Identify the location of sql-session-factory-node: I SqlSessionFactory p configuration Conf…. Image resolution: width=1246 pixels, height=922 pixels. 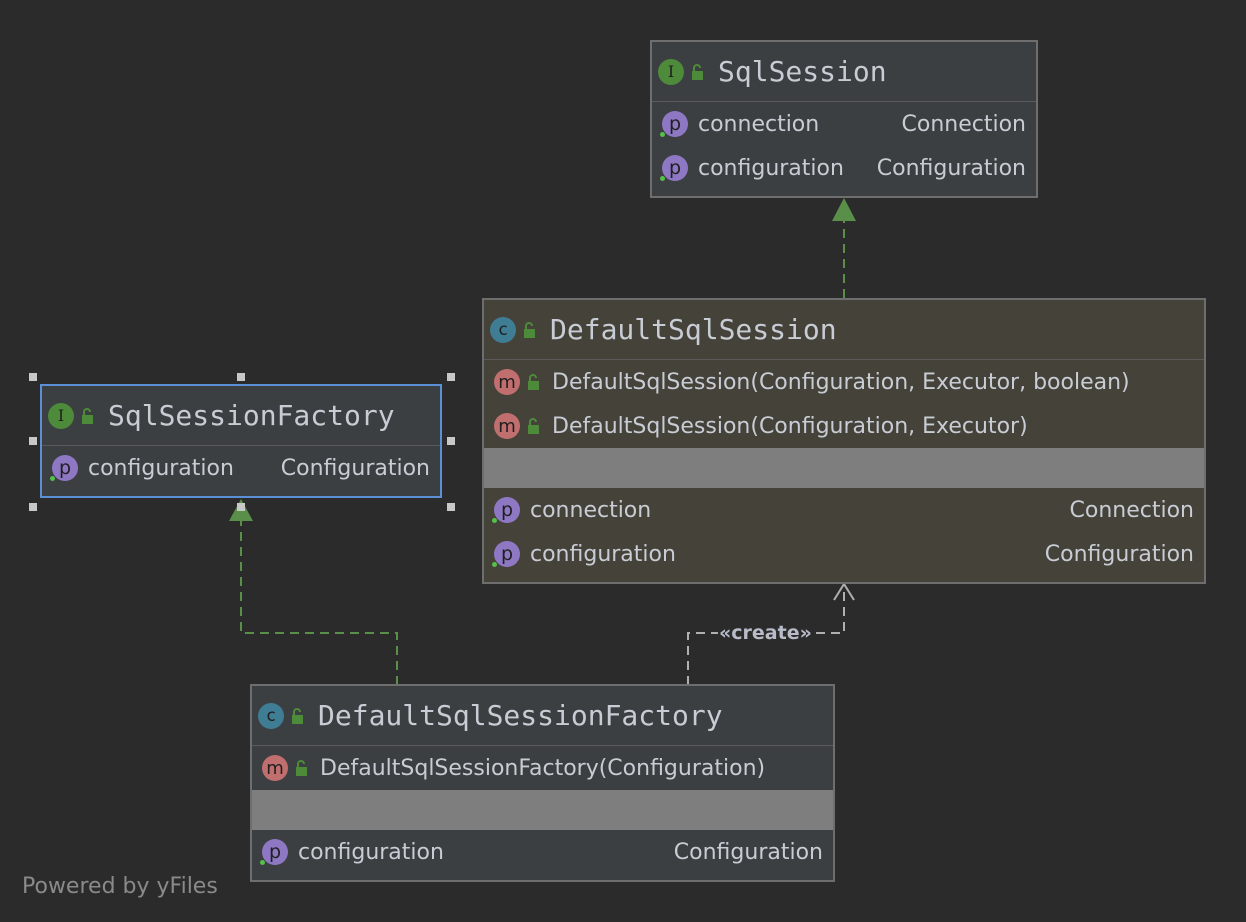
(241, 441).